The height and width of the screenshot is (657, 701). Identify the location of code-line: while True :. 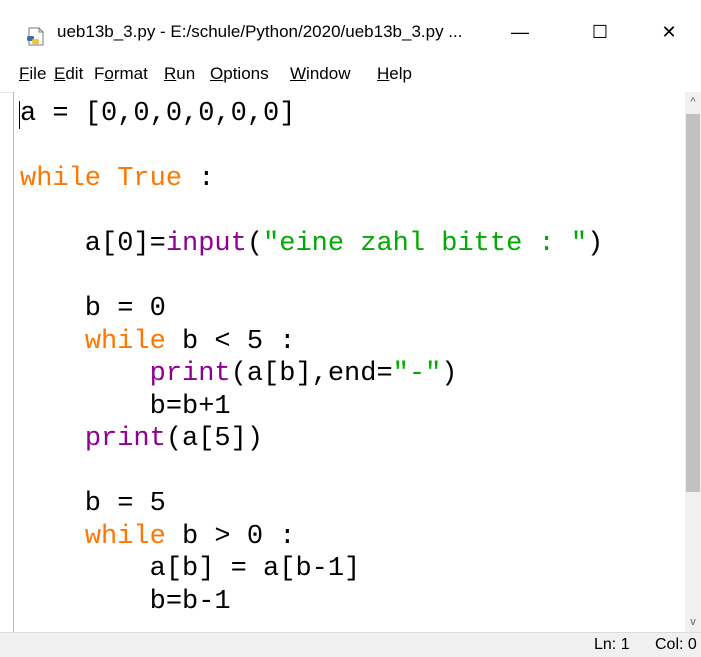
(117, 179).